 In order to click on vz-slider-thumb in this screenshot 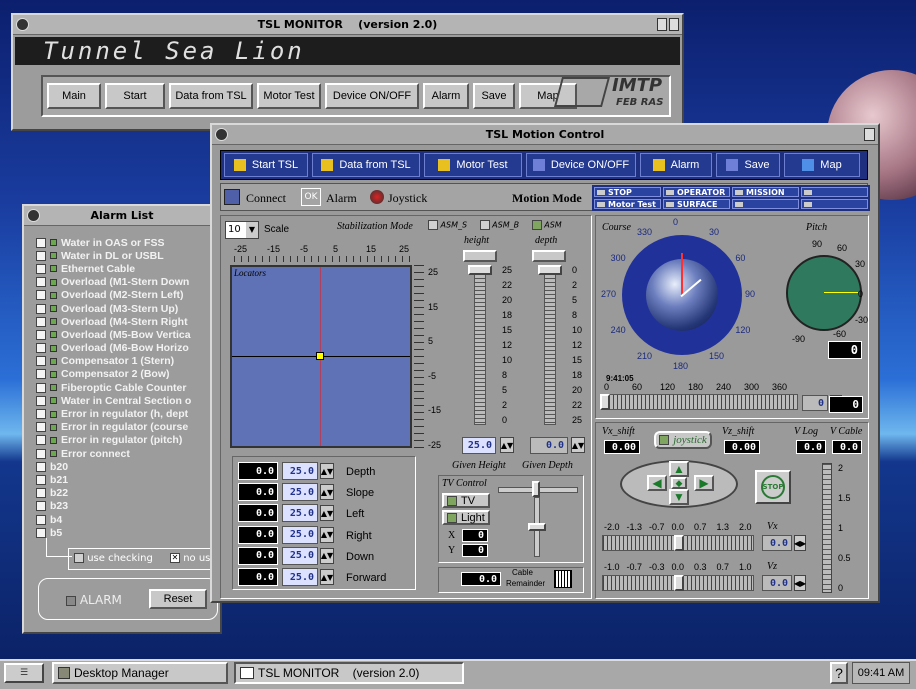, I will do `click(679, 583)`.